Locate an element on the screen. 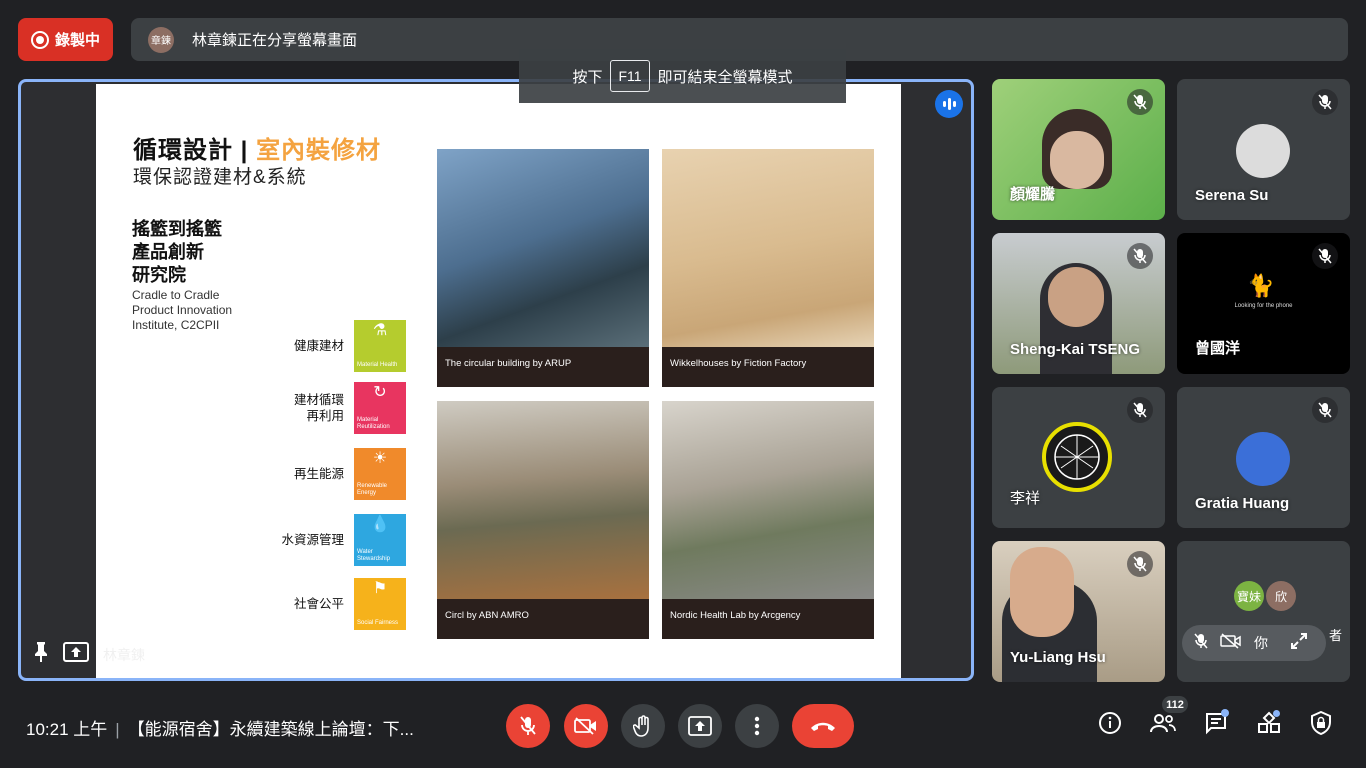 This screenshot has height=768, width=1366. participant-tile: Yu-Liang Hsu is located at coordinates (1078, 611).